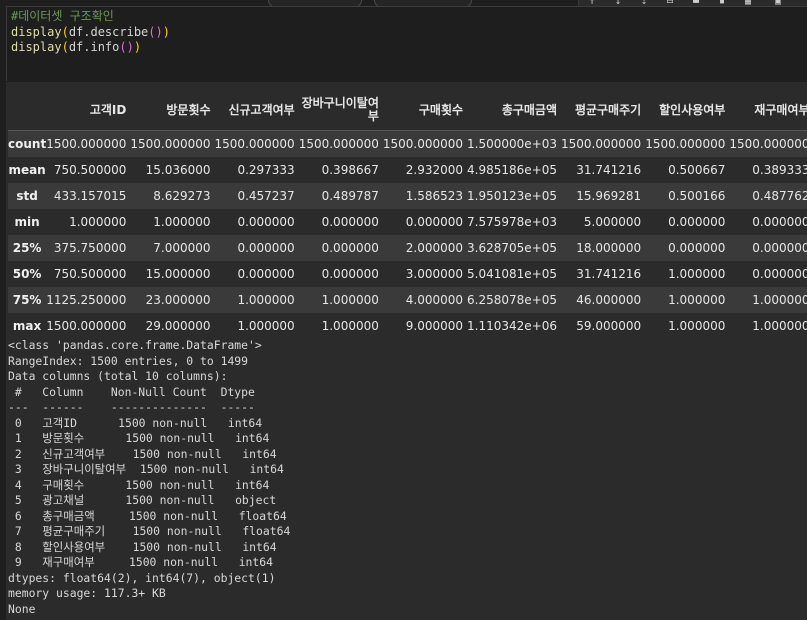 The image size is (807, 620). What do you see at coordinates (94, 47) in the screenshot?
I see `function-arg: df.info` at bounding box center [94, 47].